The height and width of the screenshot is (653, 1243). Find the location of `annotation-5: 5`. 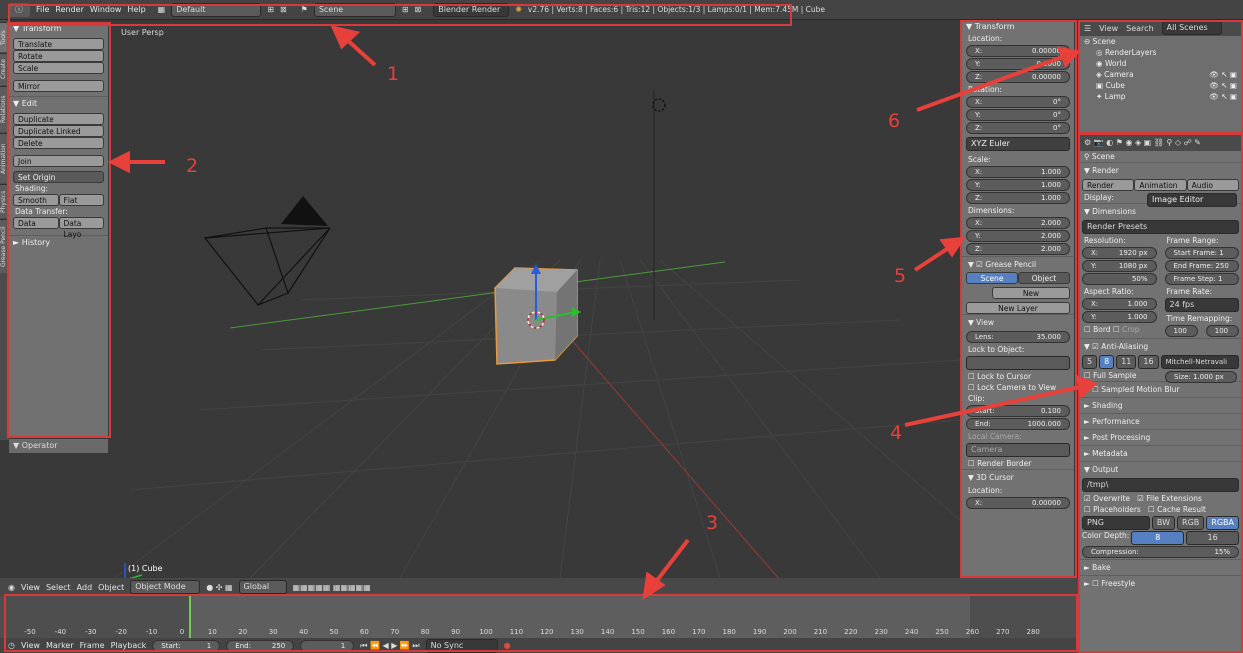

annotation-5: 5 is located at coordinates (900, 276).